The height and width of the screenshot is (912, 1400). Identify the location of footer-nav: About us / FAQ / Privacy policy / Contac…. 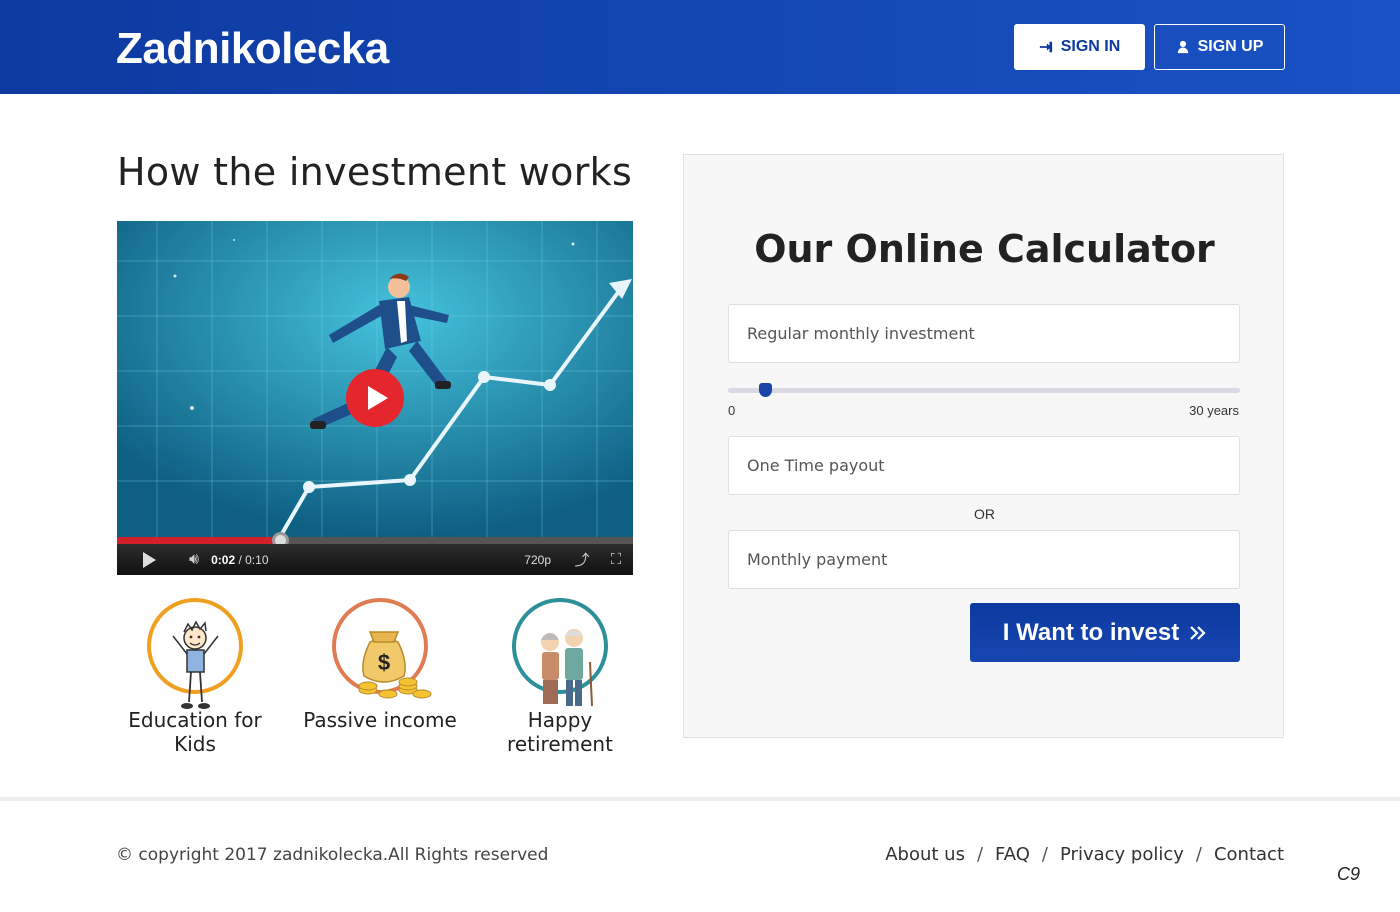
(1084, 854).